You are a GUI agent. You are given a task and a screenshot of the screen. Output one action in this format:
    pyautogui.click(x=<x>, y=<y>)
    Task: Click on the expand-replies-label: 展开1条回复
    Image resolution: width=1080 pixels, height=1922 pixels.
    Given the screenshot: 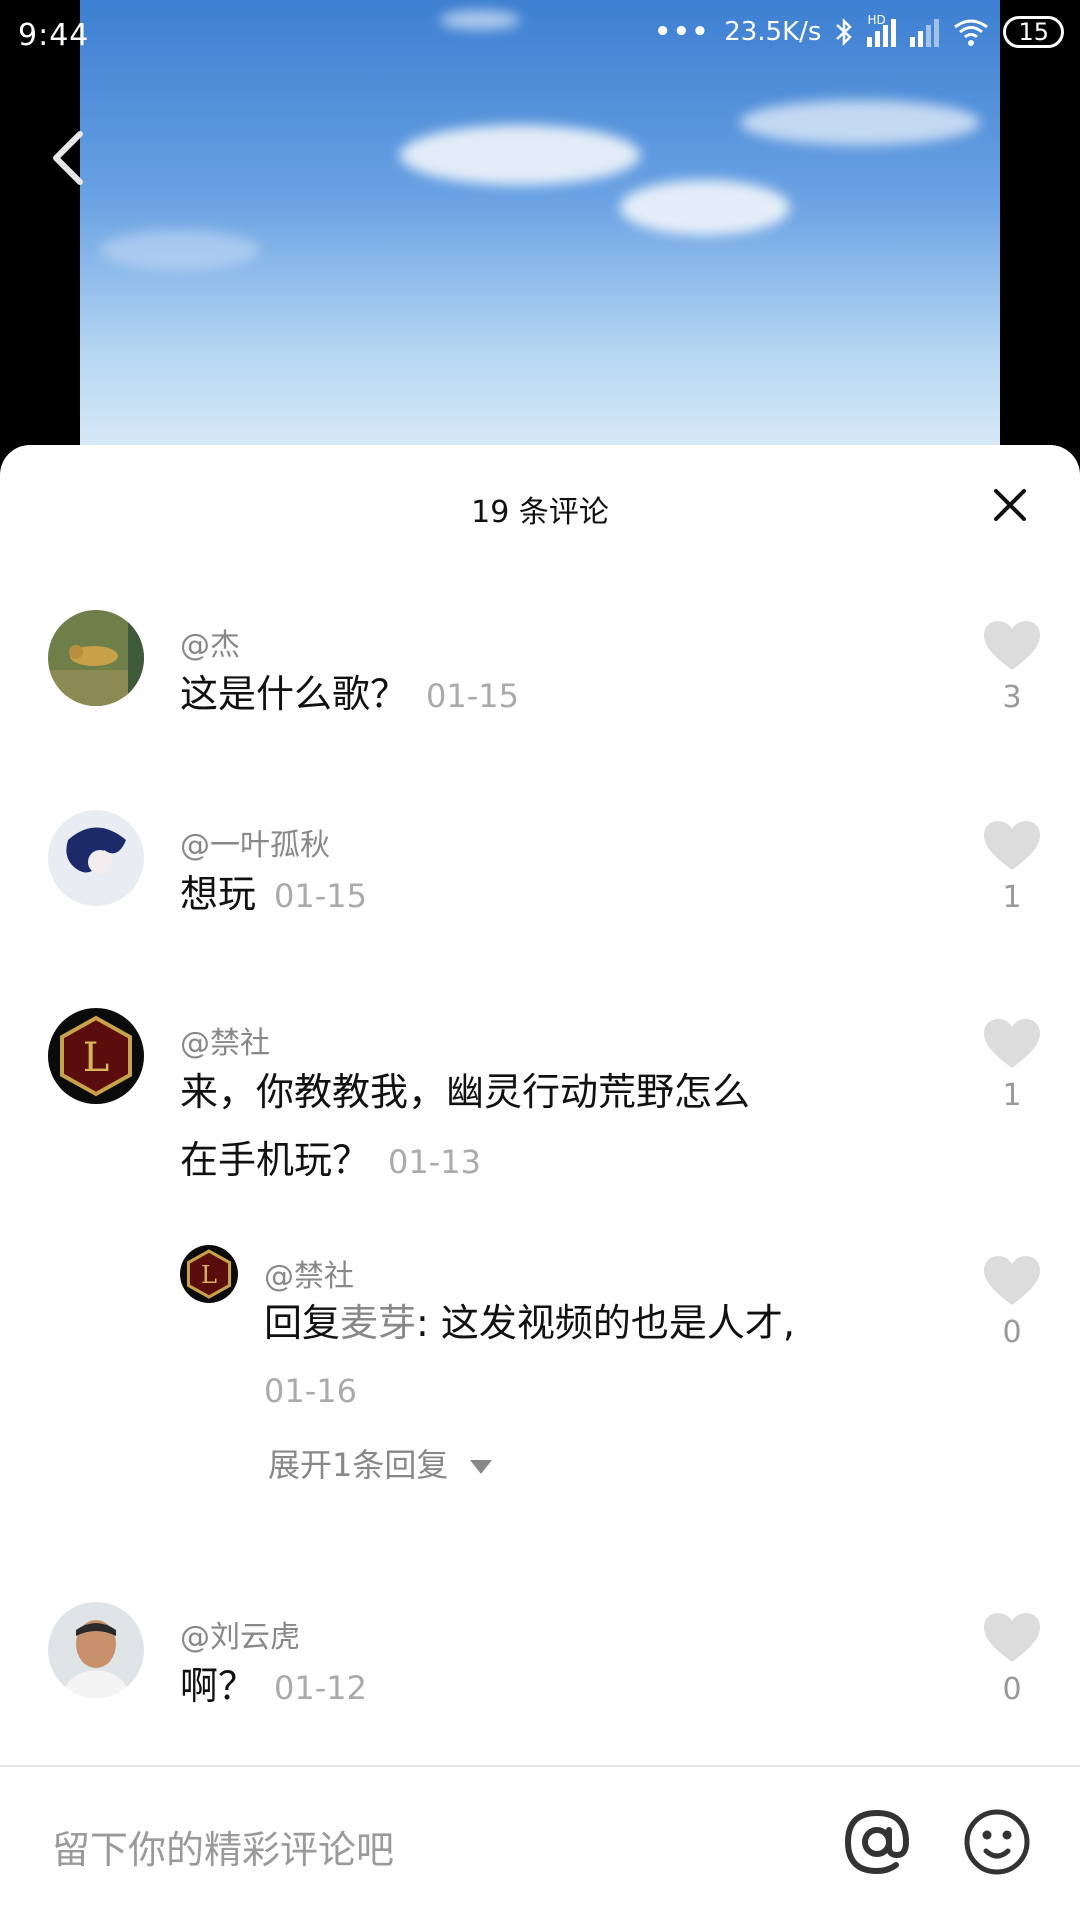 What is the action you would take?
    pyautogui.click(x=358, y=1465)
    